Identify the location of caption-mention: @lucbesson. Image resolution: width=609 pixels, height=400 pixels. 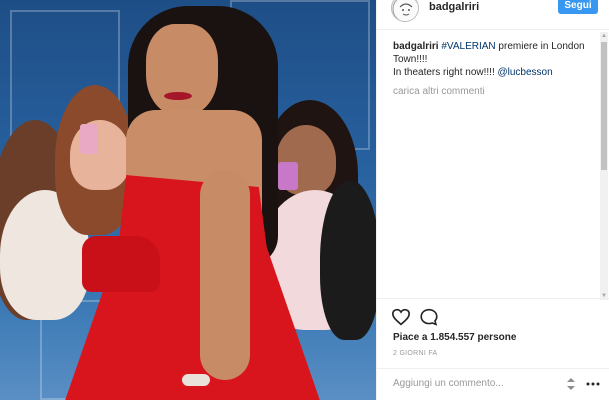
(525, 72).